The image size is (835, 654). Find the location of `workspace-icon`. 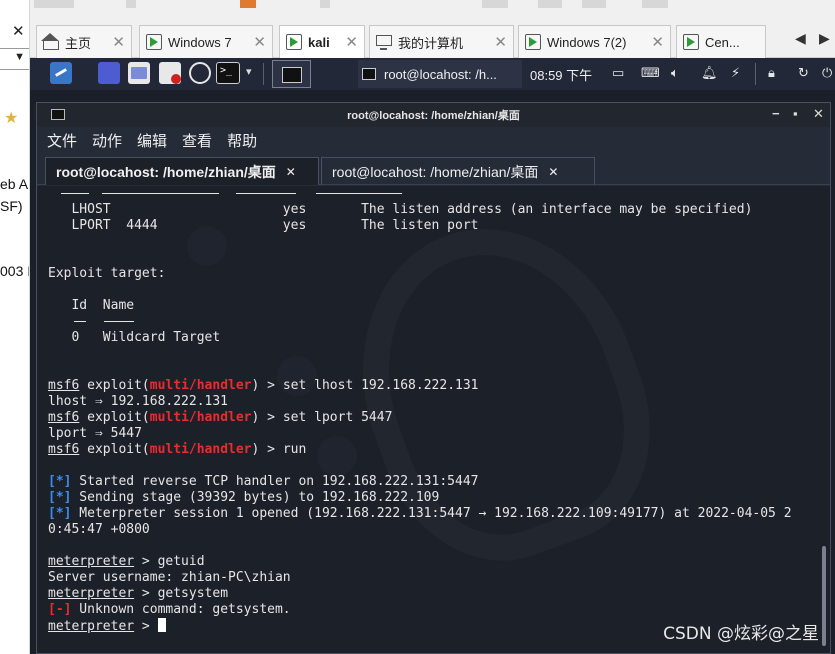

workspace-icon is located at coordinates (109, 73).